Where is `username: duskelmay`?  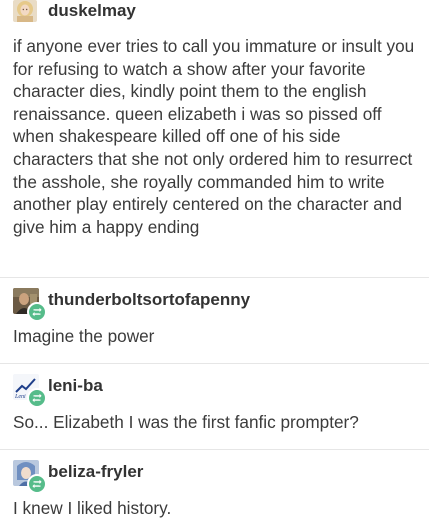 username: duskelmay is located at coordinates (92, 11).